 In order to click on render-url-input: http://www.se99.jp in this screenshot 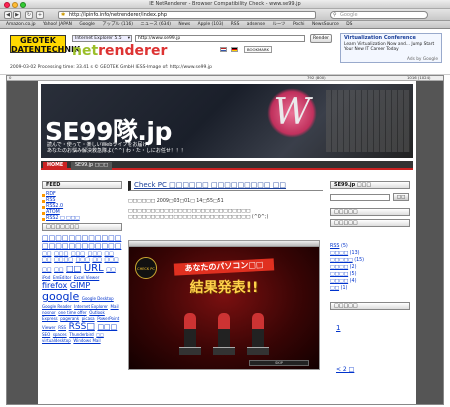, I will do `click(220, 38)`.